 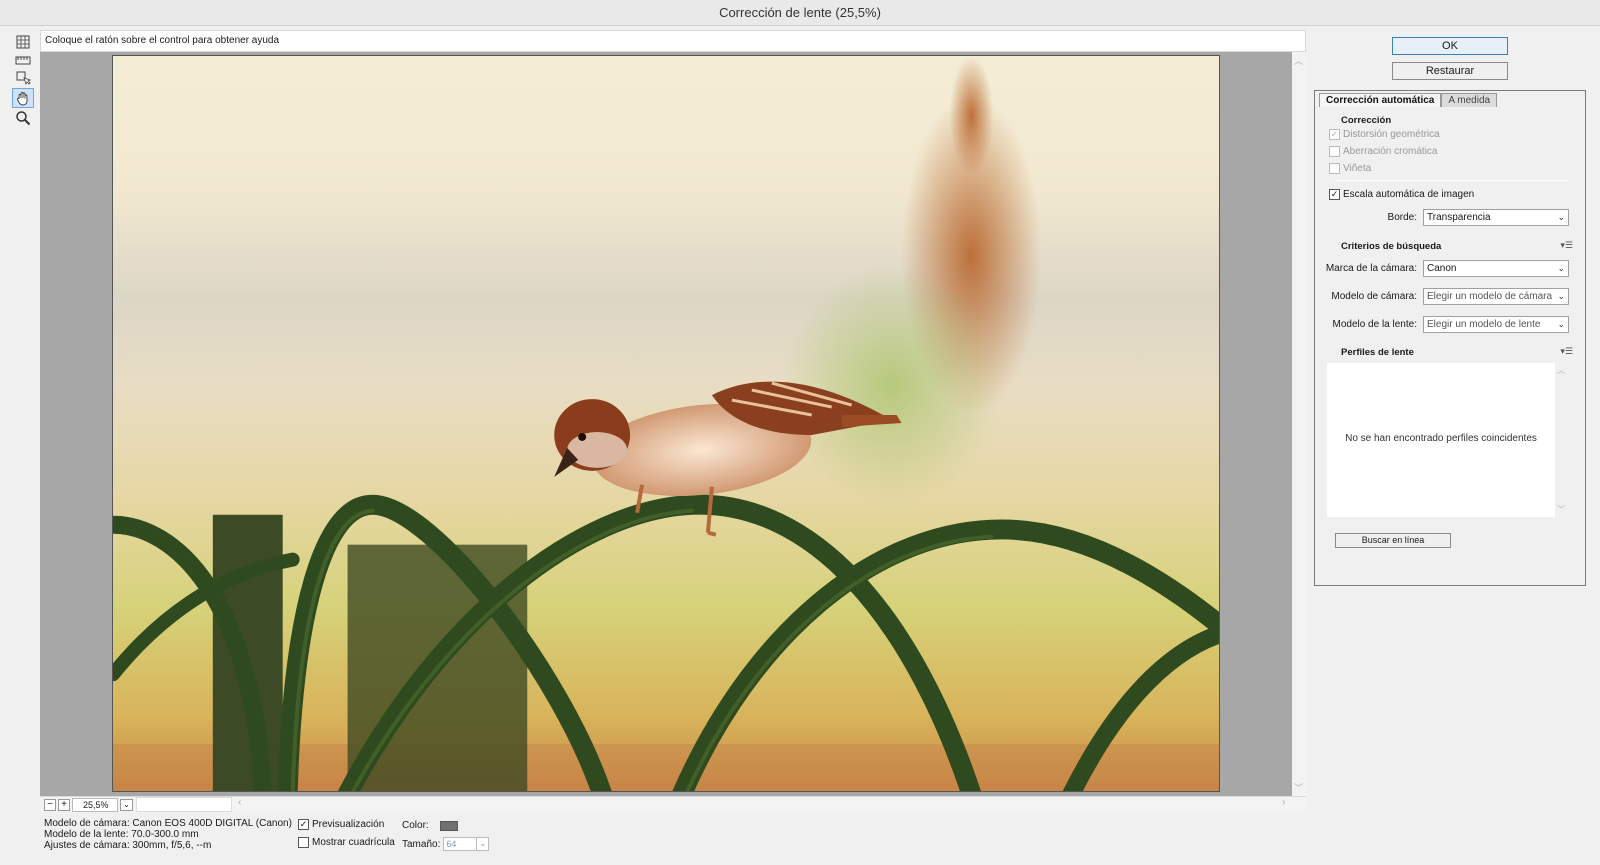 What do you see at coordinates (1357, 168) in the screenshot?
I see `vignette-label: Viñeta` at bounding box center [1357, 168].